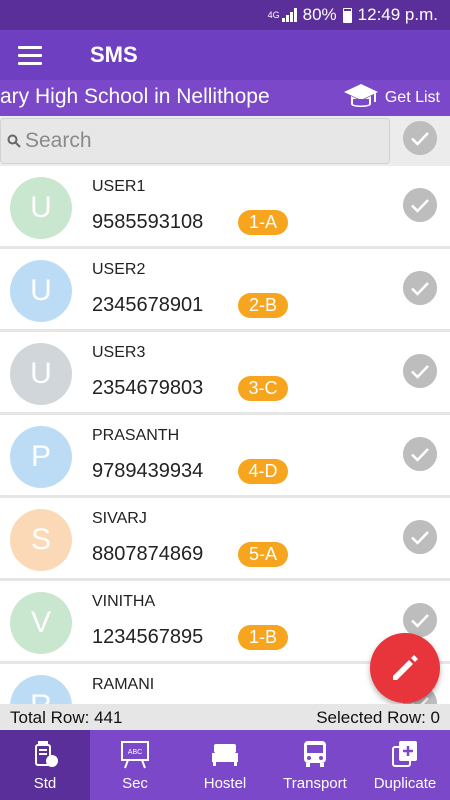 The height and width of the screenshot is (800, 450). I want to click on compose-button, so click(405, 668).